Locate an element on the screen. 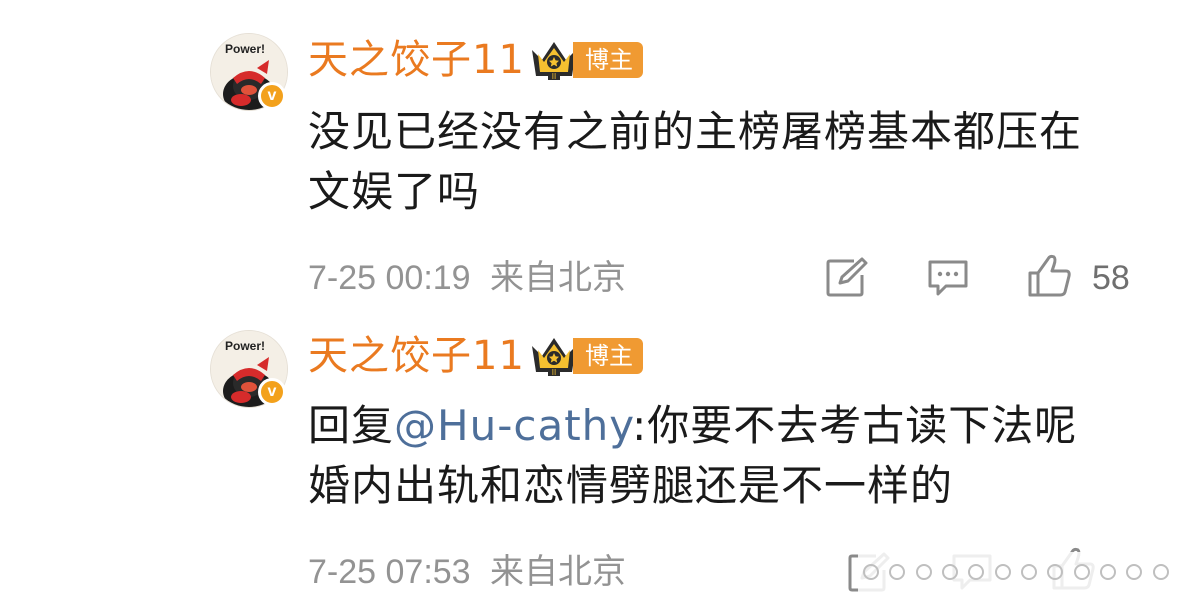 This screenshot has height=608, width=1179. comment-time: 7-25 07:53 is located at coordinates (389, 572).